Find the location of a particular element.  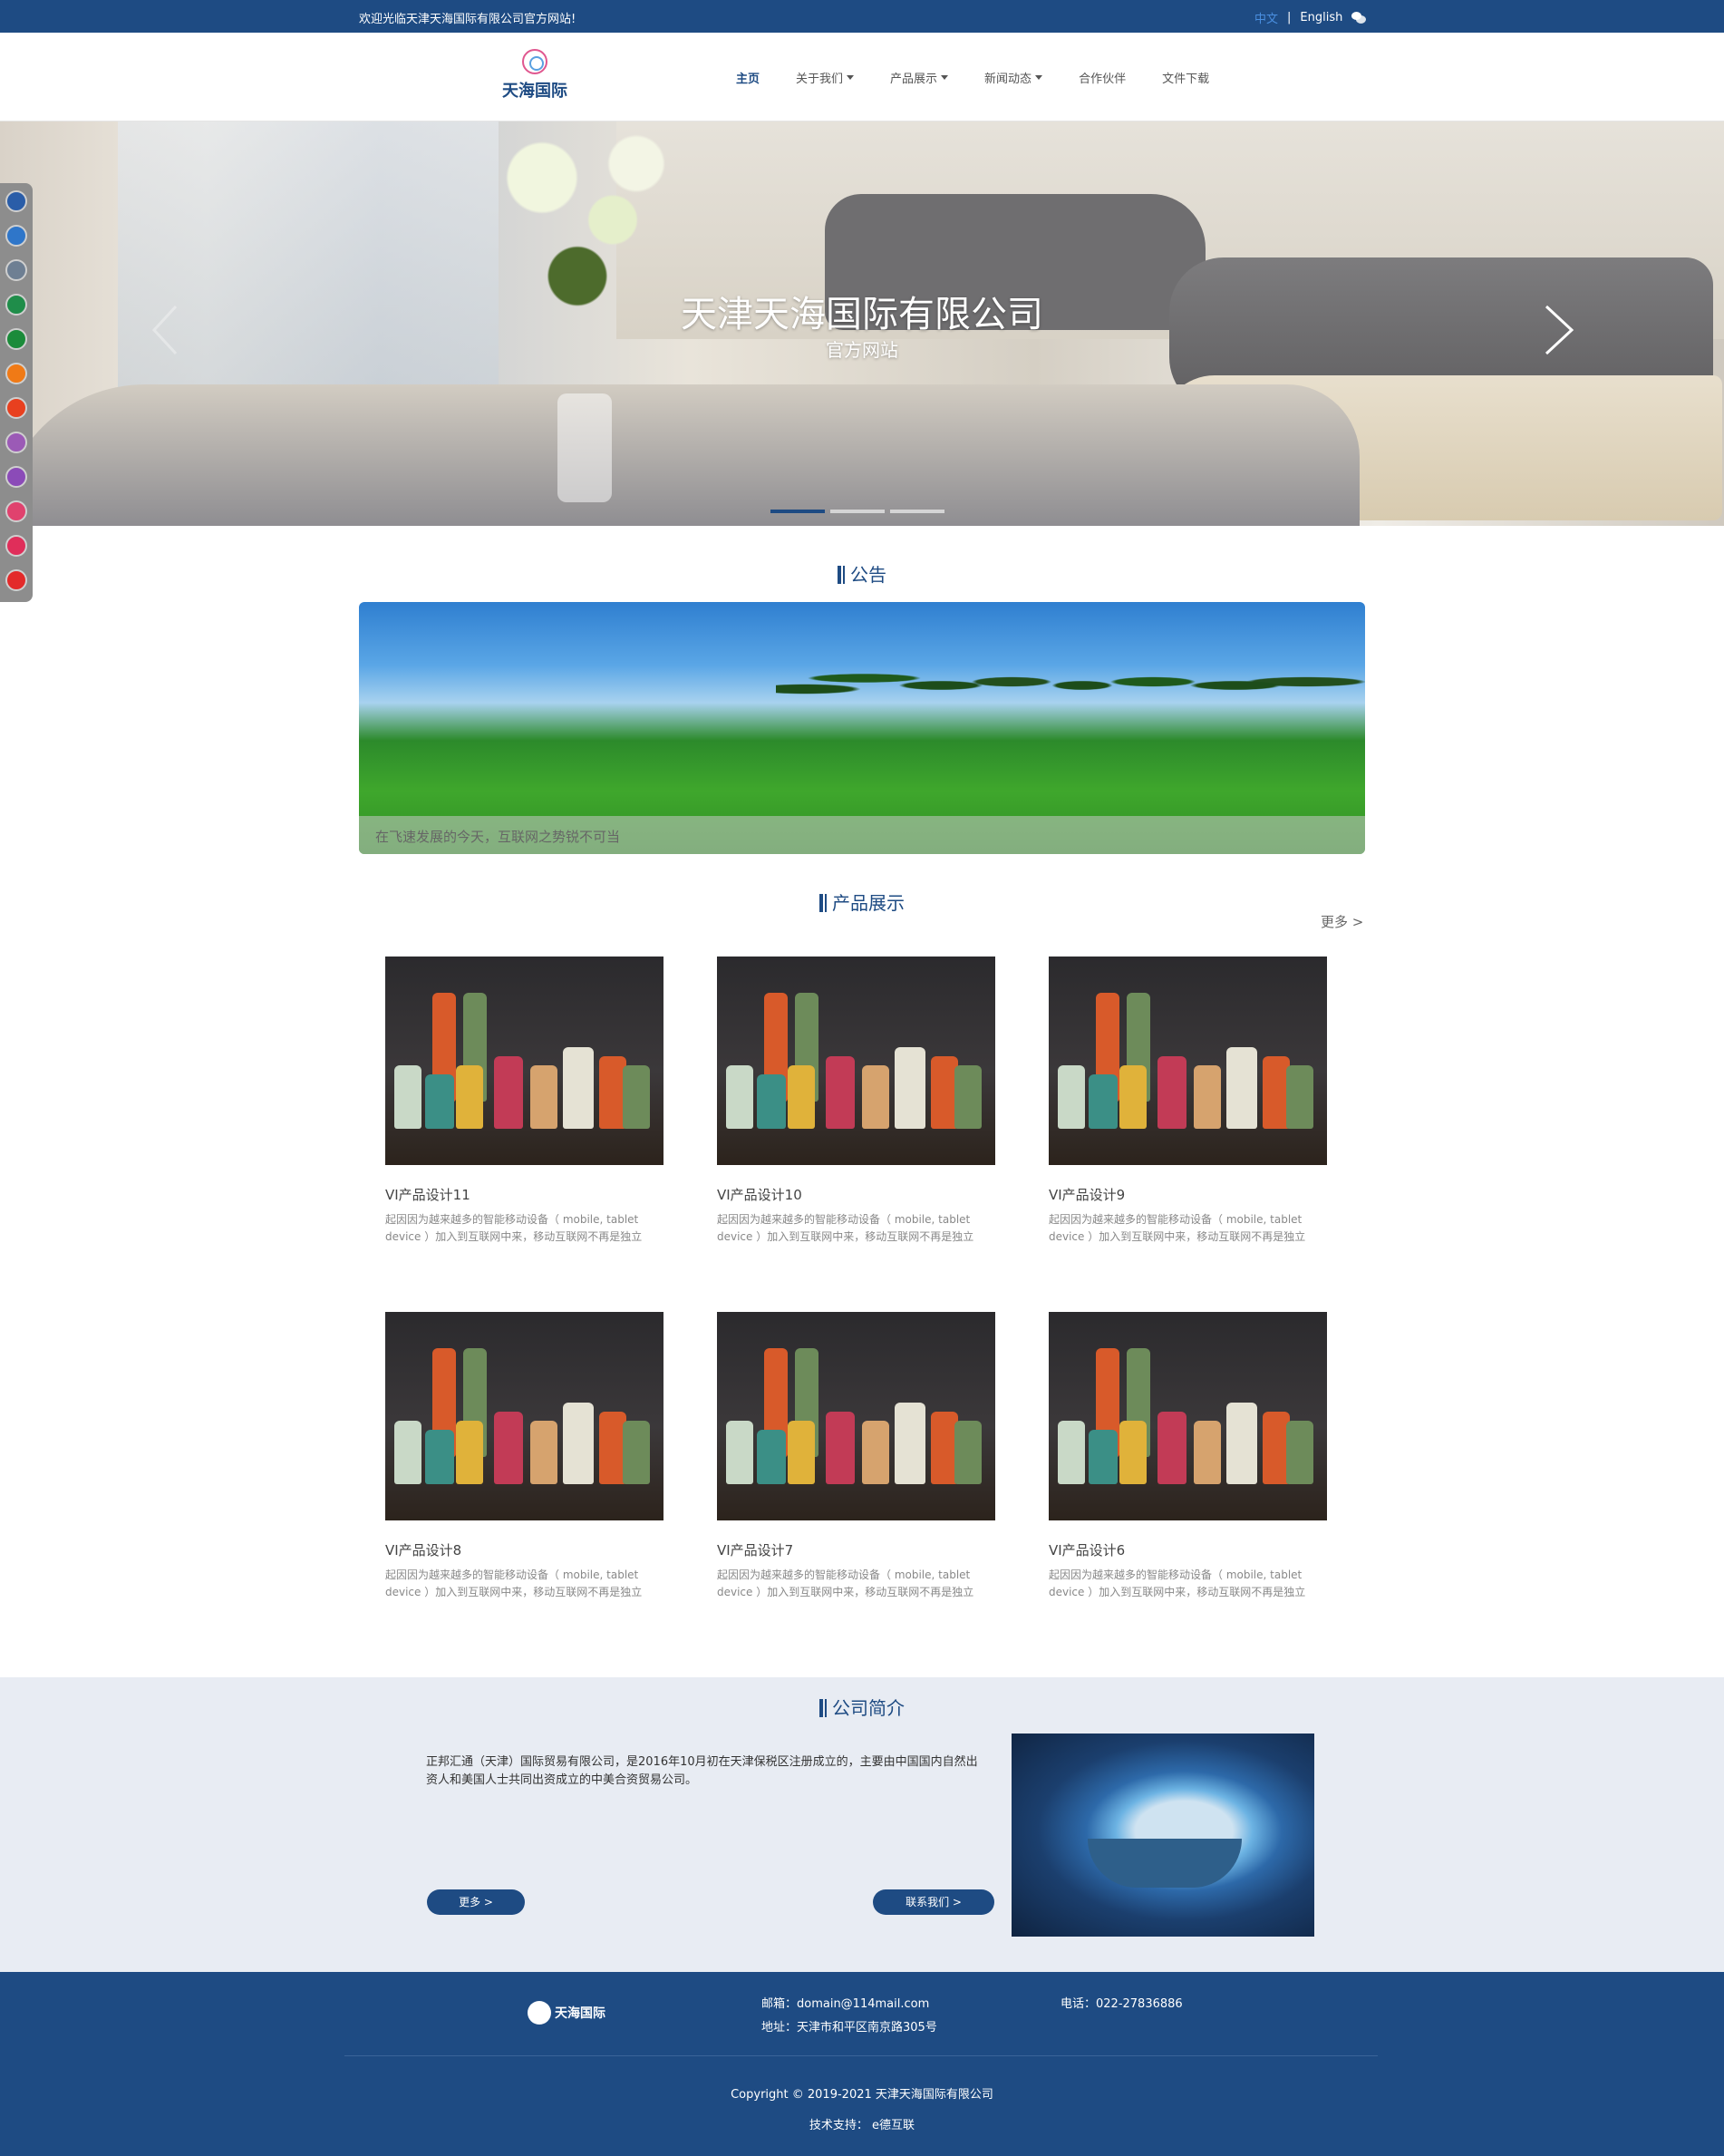

banner-pagination is located at coordinates (857, 511).